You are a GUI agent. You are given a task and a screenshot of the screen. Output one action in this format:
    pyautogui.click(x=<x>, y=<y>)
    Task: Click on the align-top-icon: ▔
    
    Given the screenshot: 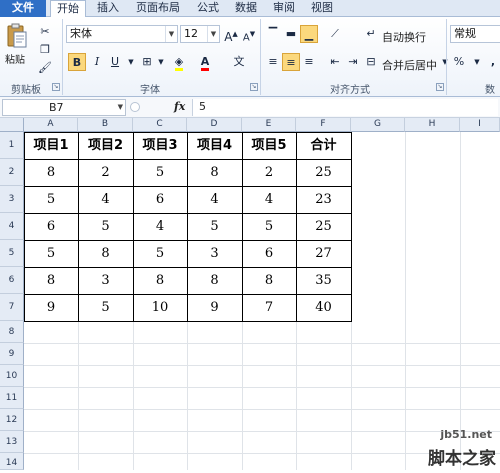 What is the action you would take?
    pyautogui.click(x=273, y=34)
    